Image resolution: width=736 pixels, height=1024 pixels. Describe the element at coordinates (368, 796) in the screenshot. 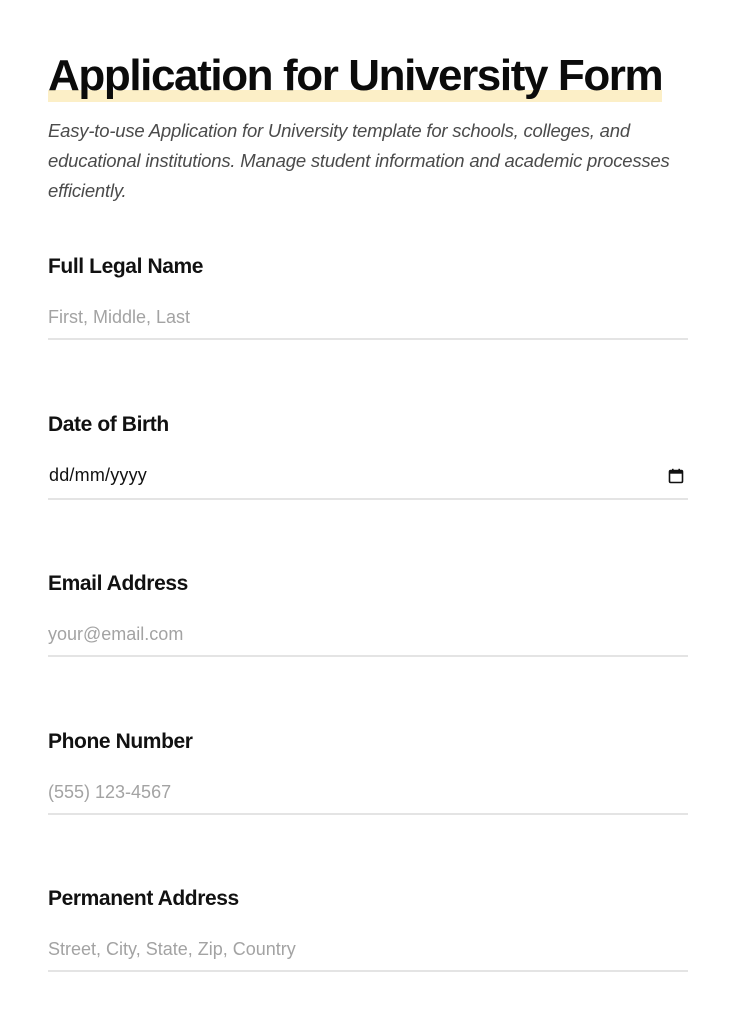

I see `phone-number-input` at that location.